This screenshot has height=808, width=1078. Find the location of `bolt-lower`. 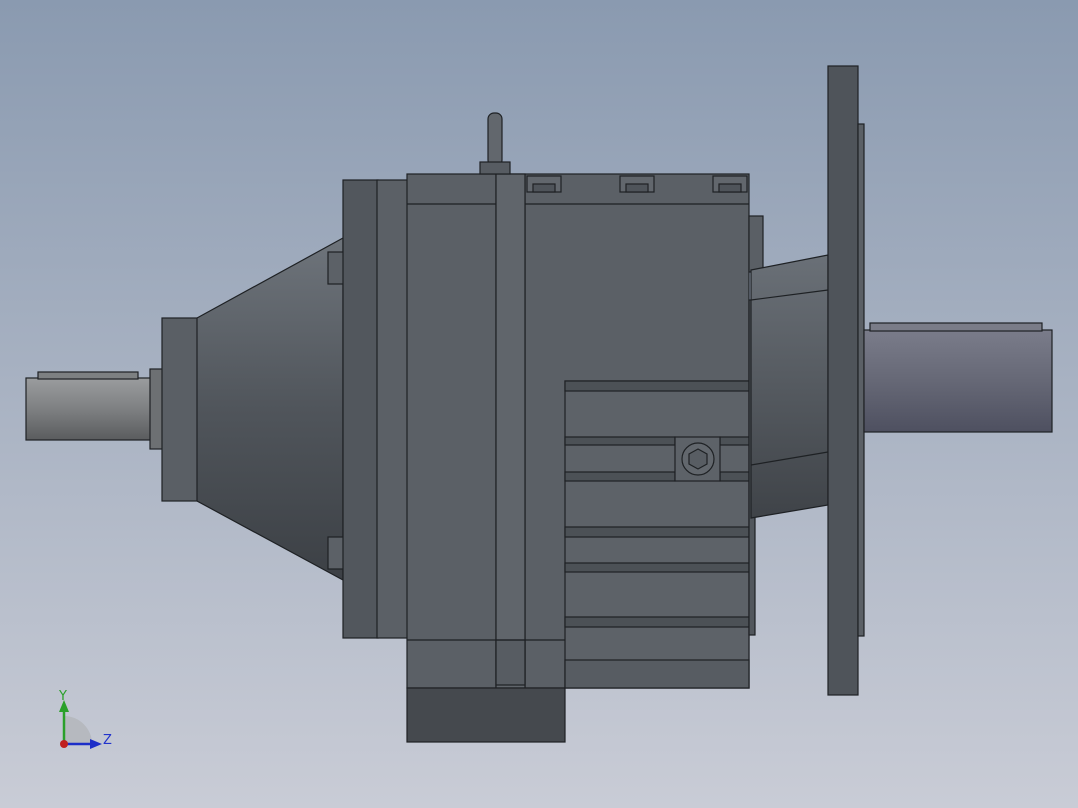

bolt-lower is located at coordinates (336, 553).